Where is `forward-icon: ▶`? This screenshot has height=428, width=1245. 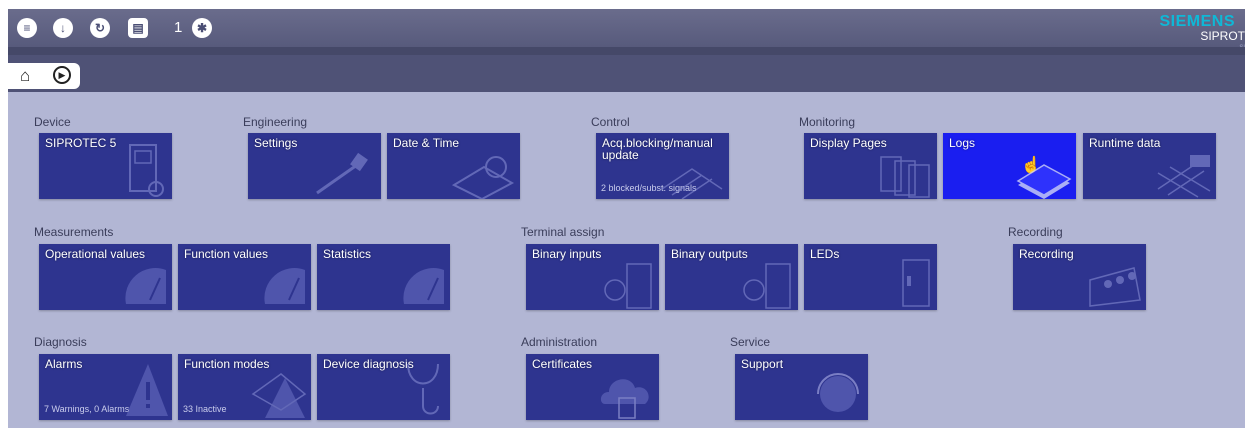 forward-icon: ▶ is located at coordinates (62, 75).